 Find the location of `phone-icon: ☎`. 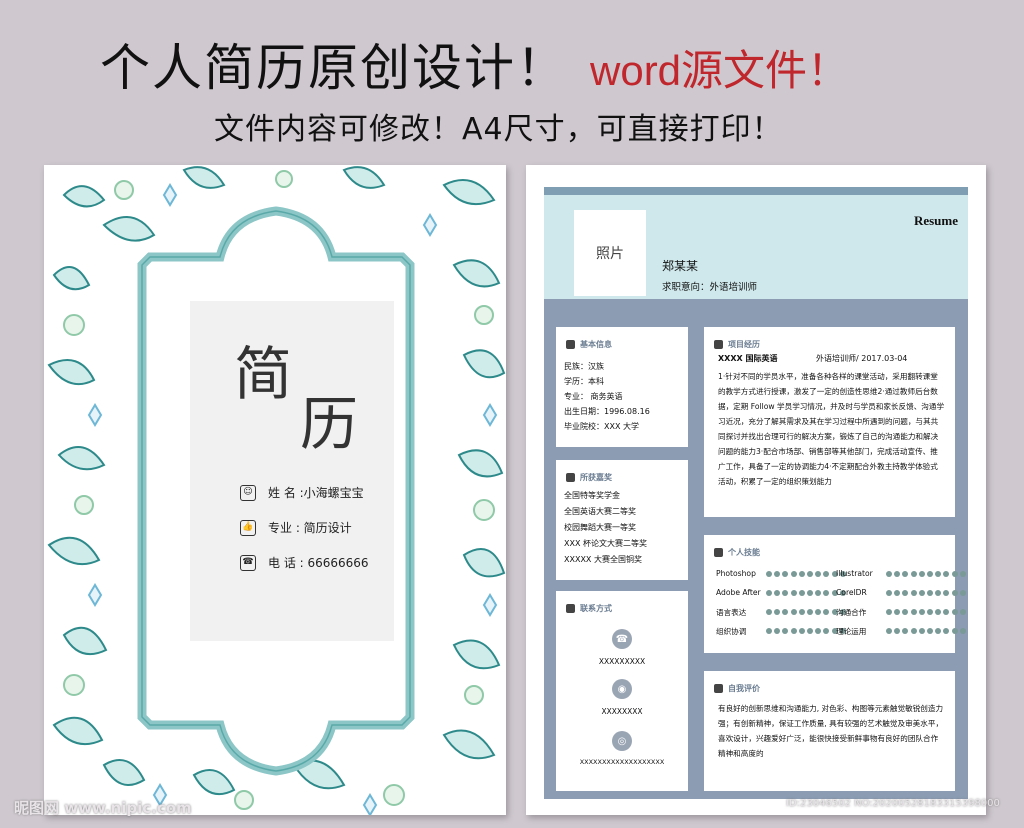

phone-icon: ☎ is located at coordinates (248, 562).